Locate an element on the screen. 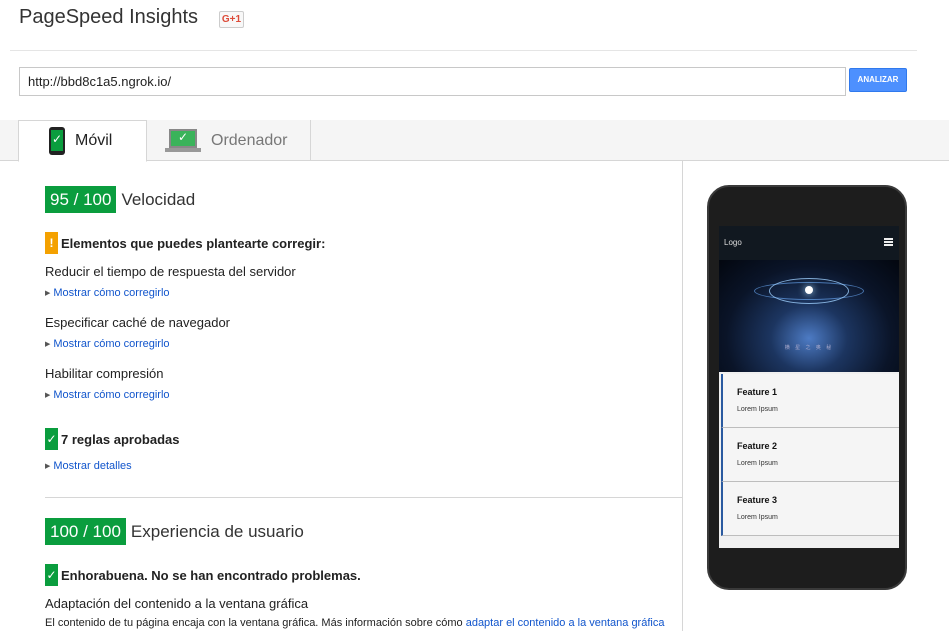 The height and width of the screenshot is (631, 949). tab-desktop-label: Ordenador is located at coordinates (249, 140).